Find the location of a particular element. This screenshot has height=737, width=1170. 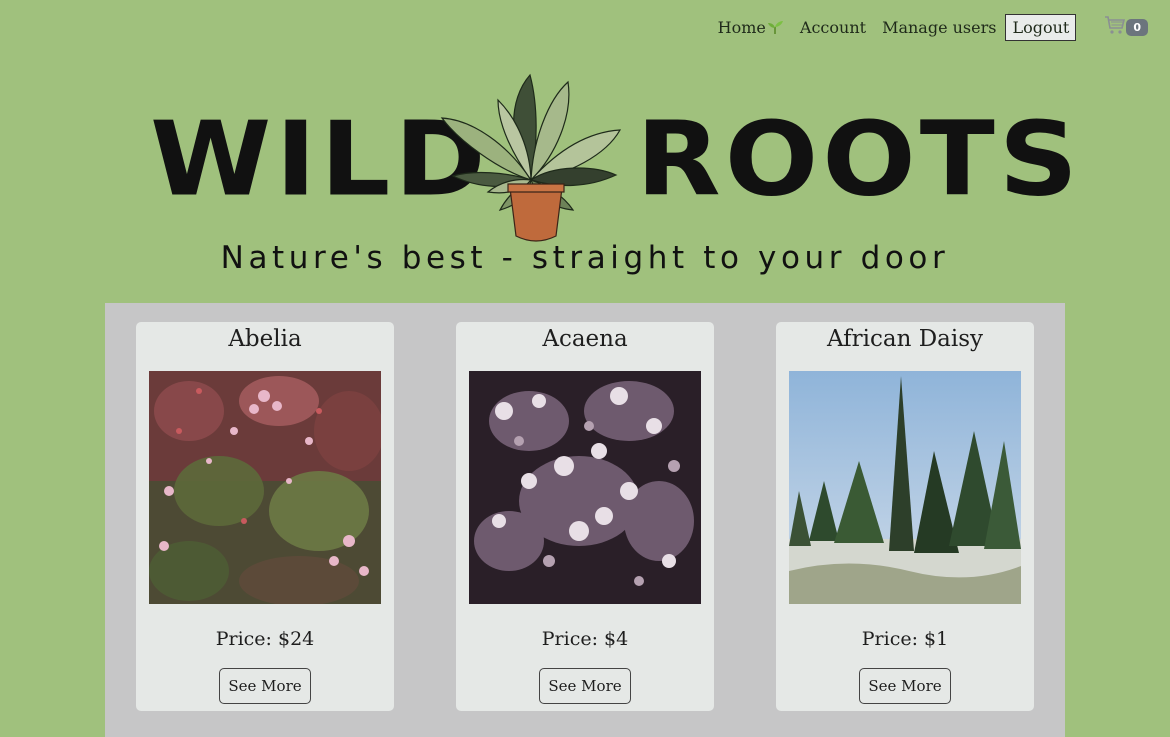

product-card: Abelia Price: $24 See More is located at coordinates (265, 516).